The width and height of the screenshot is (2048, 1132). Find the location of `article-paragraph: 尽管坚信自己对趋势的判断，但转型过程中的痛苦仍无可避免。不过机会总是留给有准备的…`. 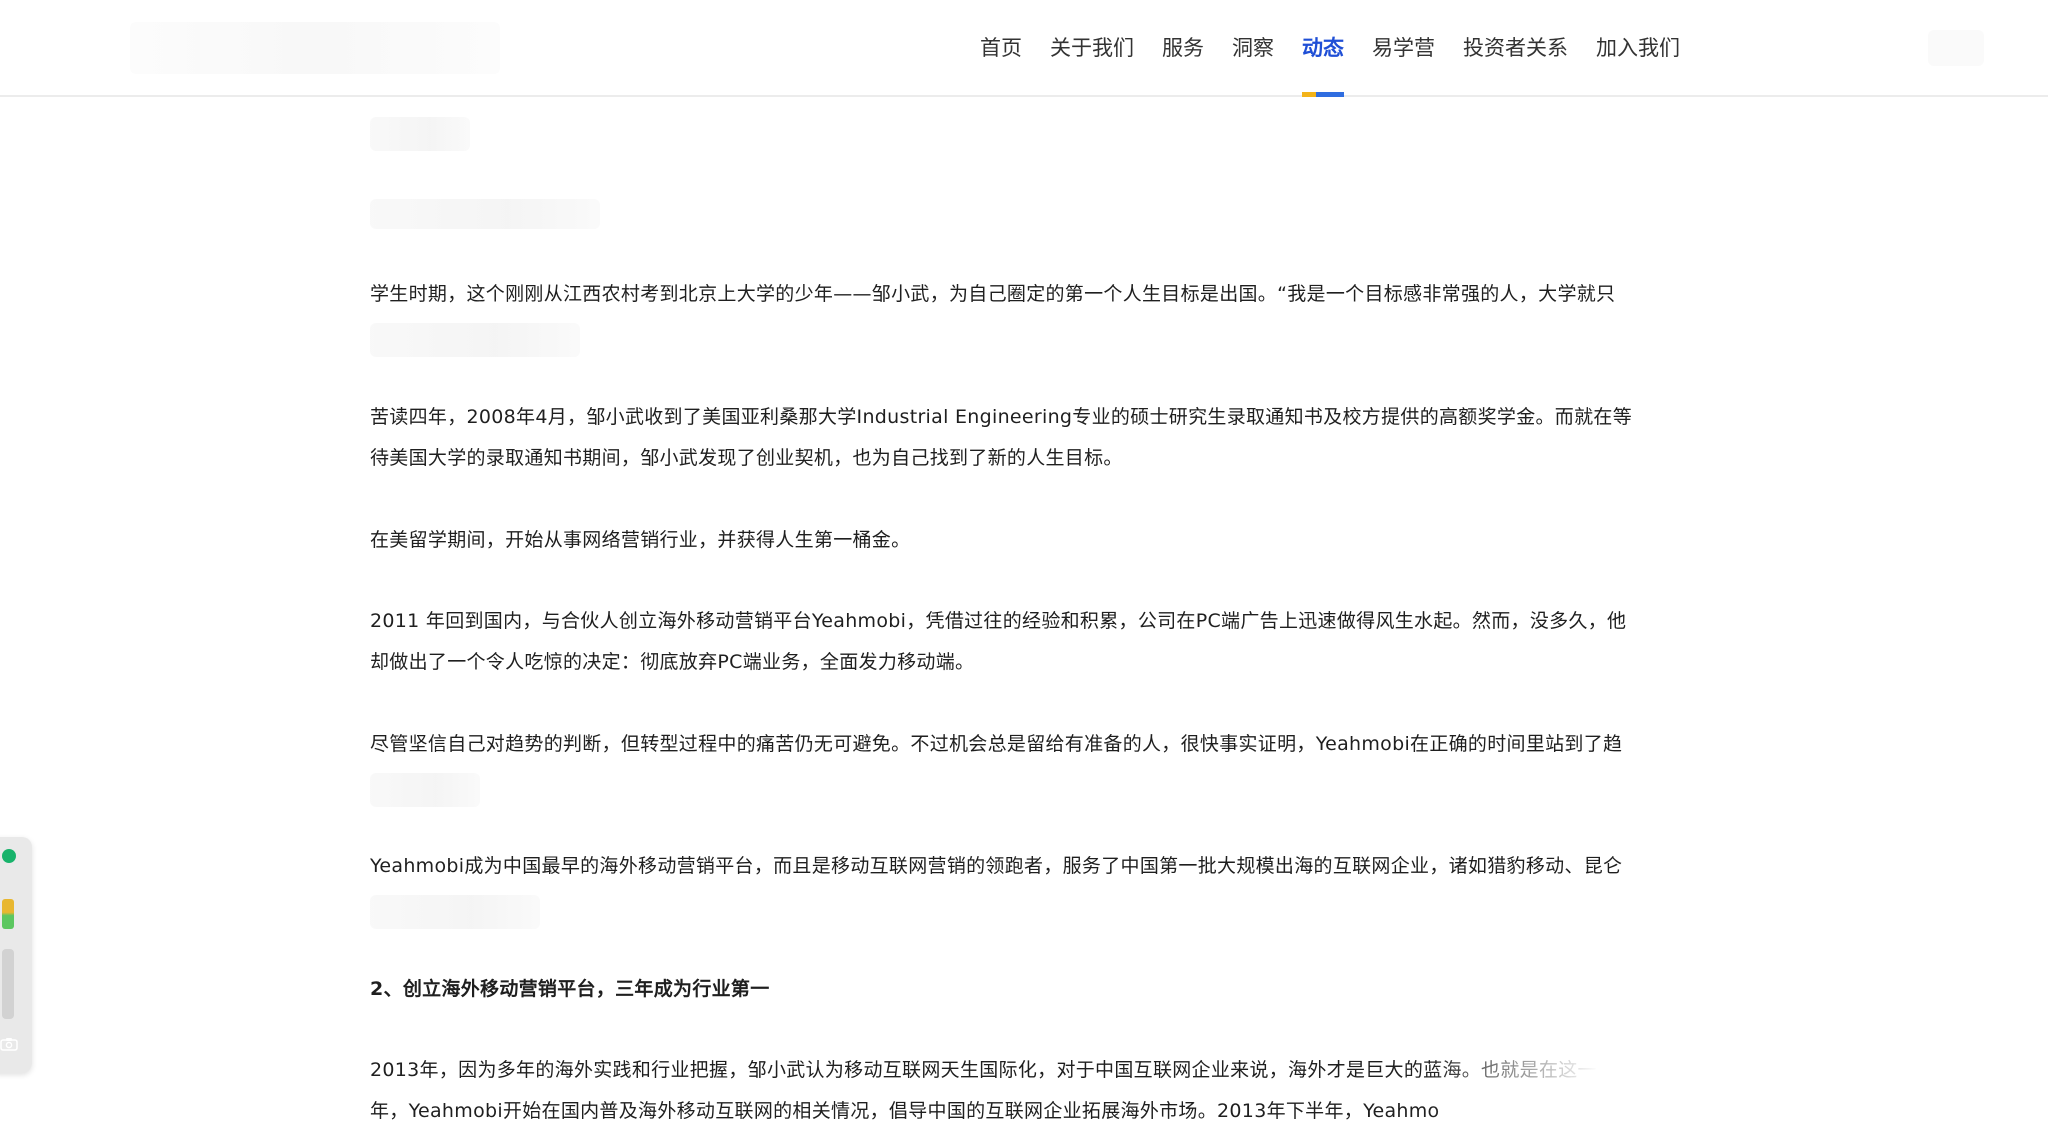

article-paragraph: 尽管坚信自己对趋势的判断，但转型过程中的痛苦仍无可避免。不过机会总是留给有准备的… is located at coordinates (1020, 744).